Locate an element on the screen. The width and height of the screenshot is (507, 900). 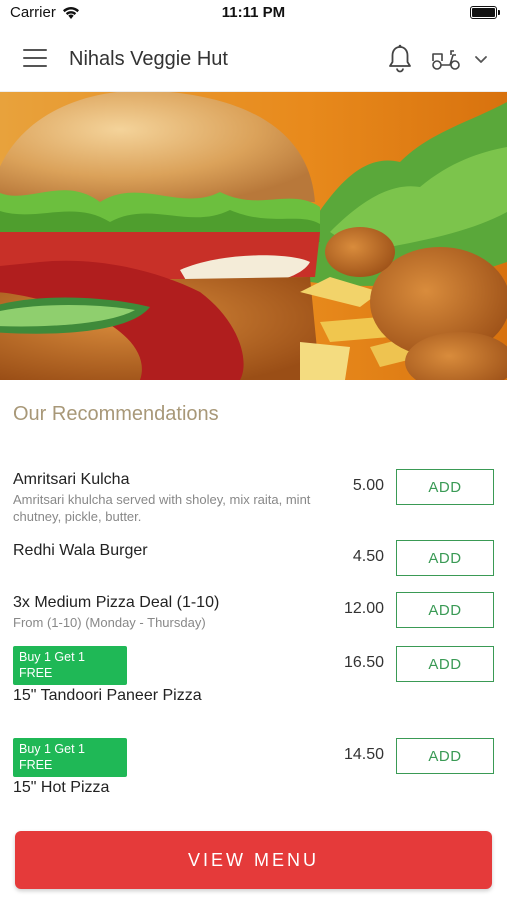
item-price: 4.50 is located at coordinates (368, 556).